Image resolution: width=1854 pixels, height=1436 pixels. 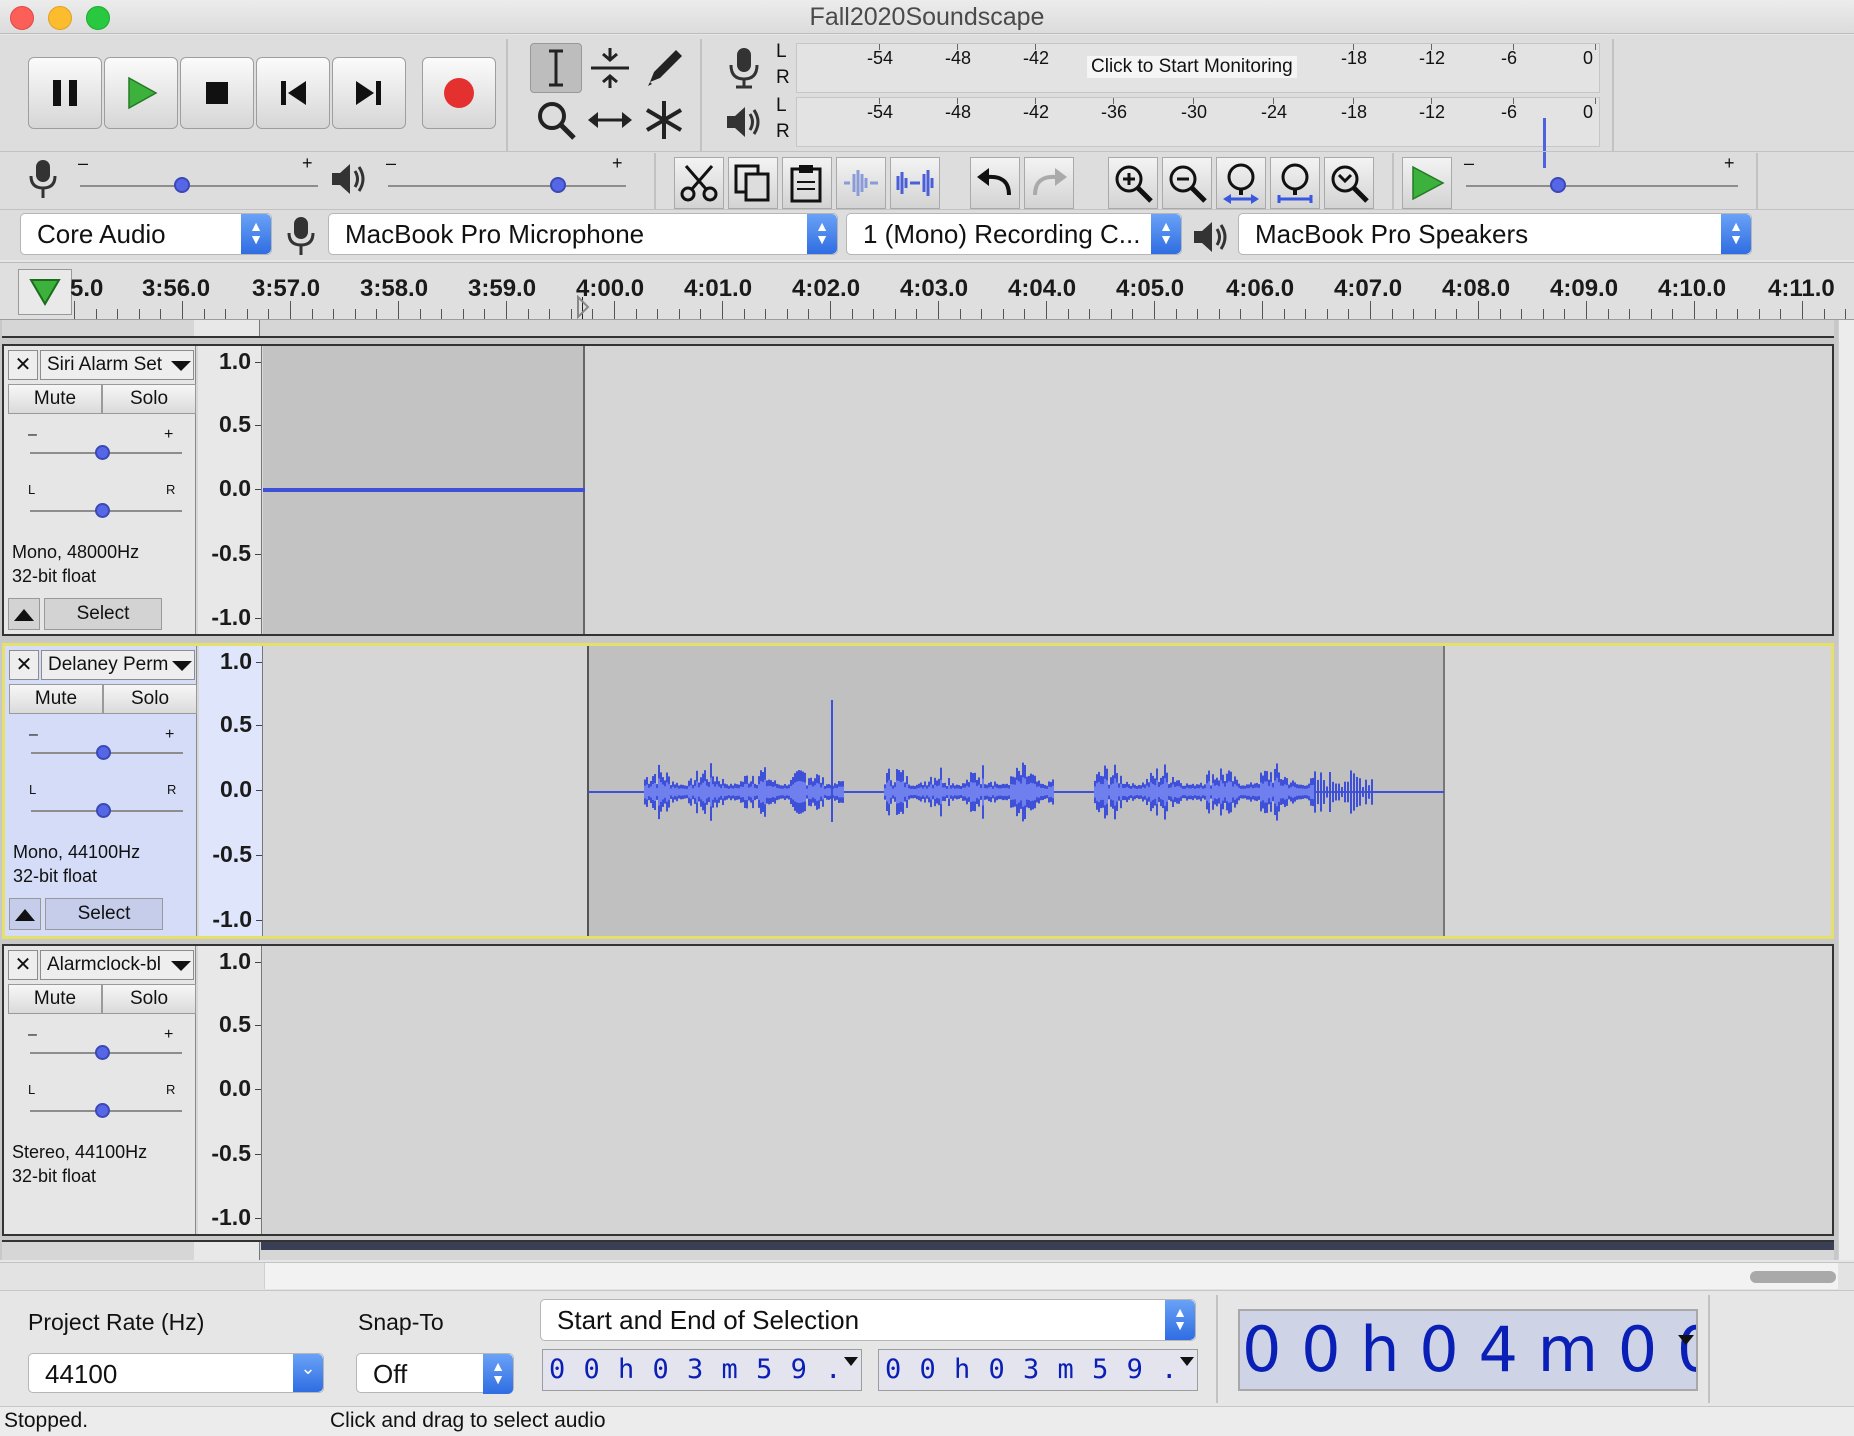 I want to click on ruler-time-label: 4:11.0, so click(x=1801, y=288).